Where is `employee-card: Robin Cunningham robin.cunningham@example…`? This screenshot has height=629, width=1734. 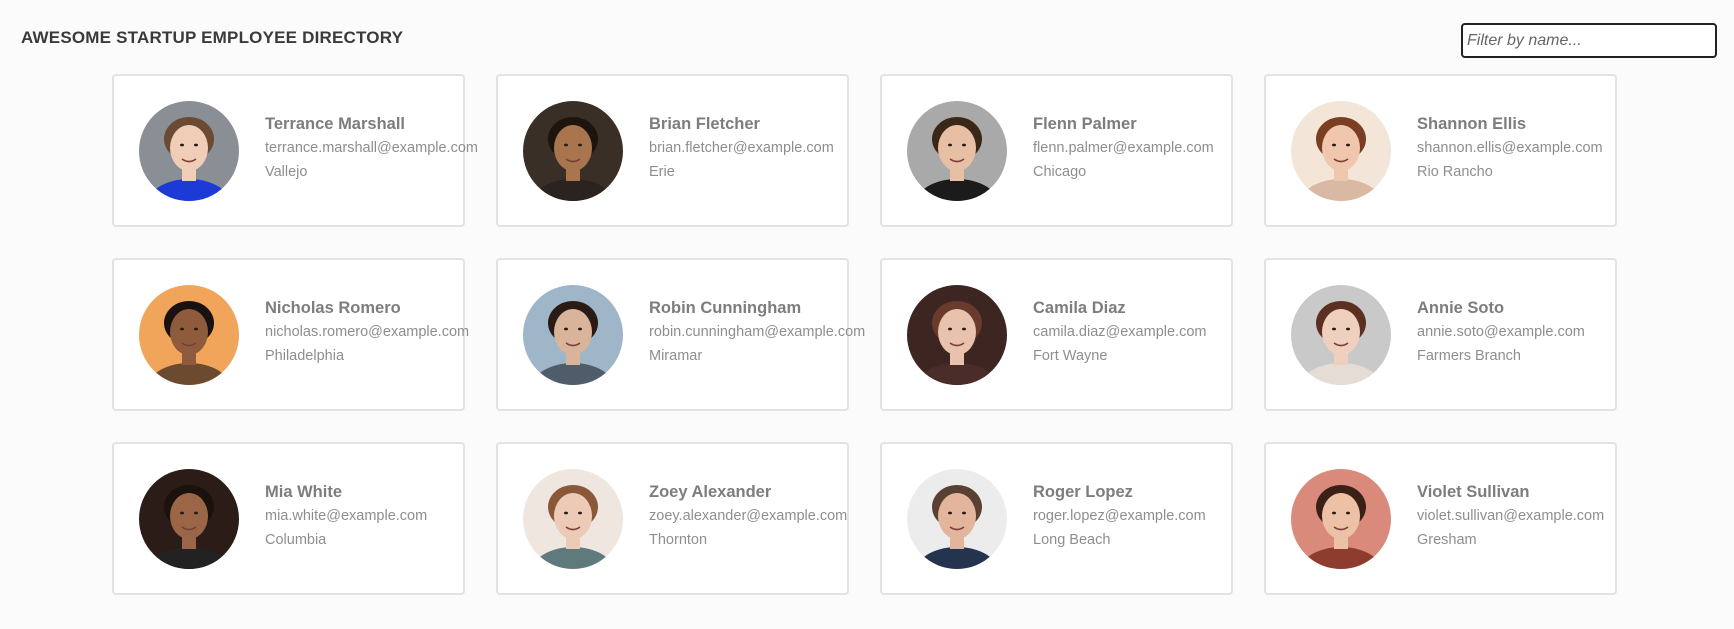 employee-card: Robin Cunningham robin.cunningham@example… is located at coordinates (680, 334).